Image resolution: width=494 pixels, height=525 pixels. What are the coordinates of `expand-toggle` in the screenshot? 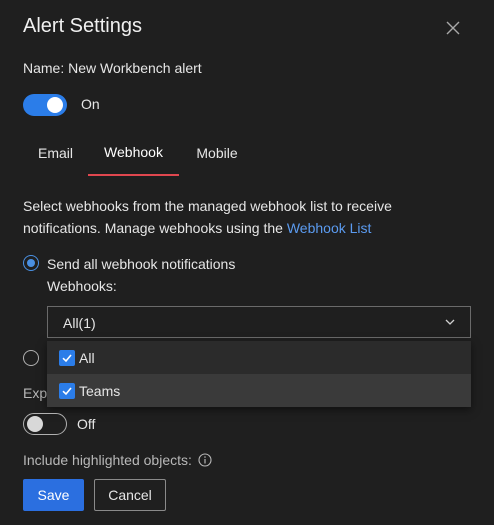 It's located at (45, 424).